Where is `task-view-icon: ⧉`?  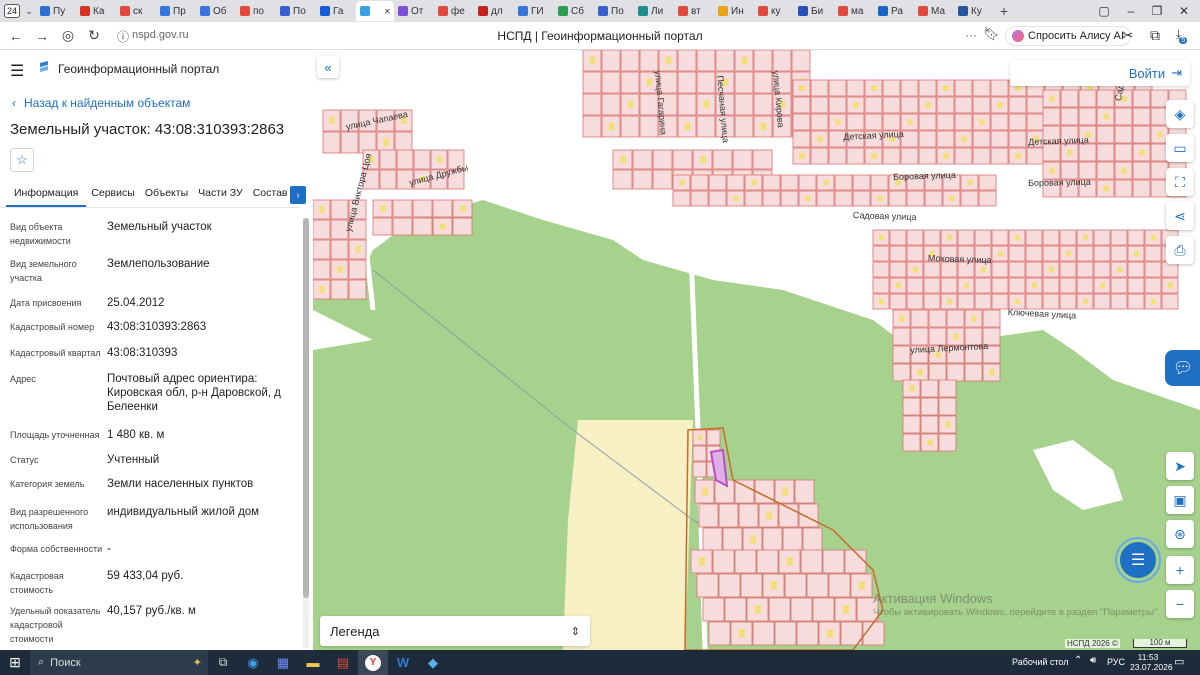
task-view-icon: ⧉ is located at coordinates (223, 662).